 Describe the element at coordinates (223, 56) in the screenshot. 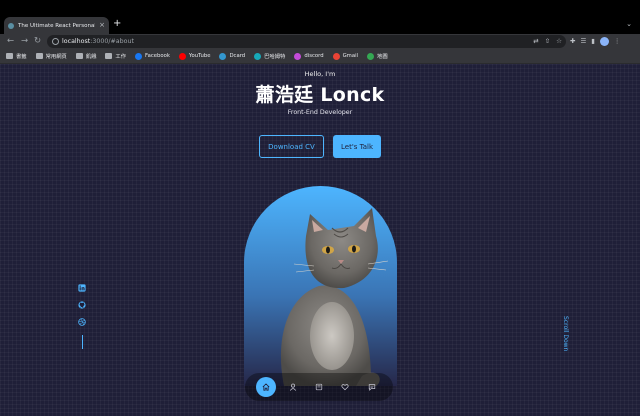

I see `dcard-icon` at that location.